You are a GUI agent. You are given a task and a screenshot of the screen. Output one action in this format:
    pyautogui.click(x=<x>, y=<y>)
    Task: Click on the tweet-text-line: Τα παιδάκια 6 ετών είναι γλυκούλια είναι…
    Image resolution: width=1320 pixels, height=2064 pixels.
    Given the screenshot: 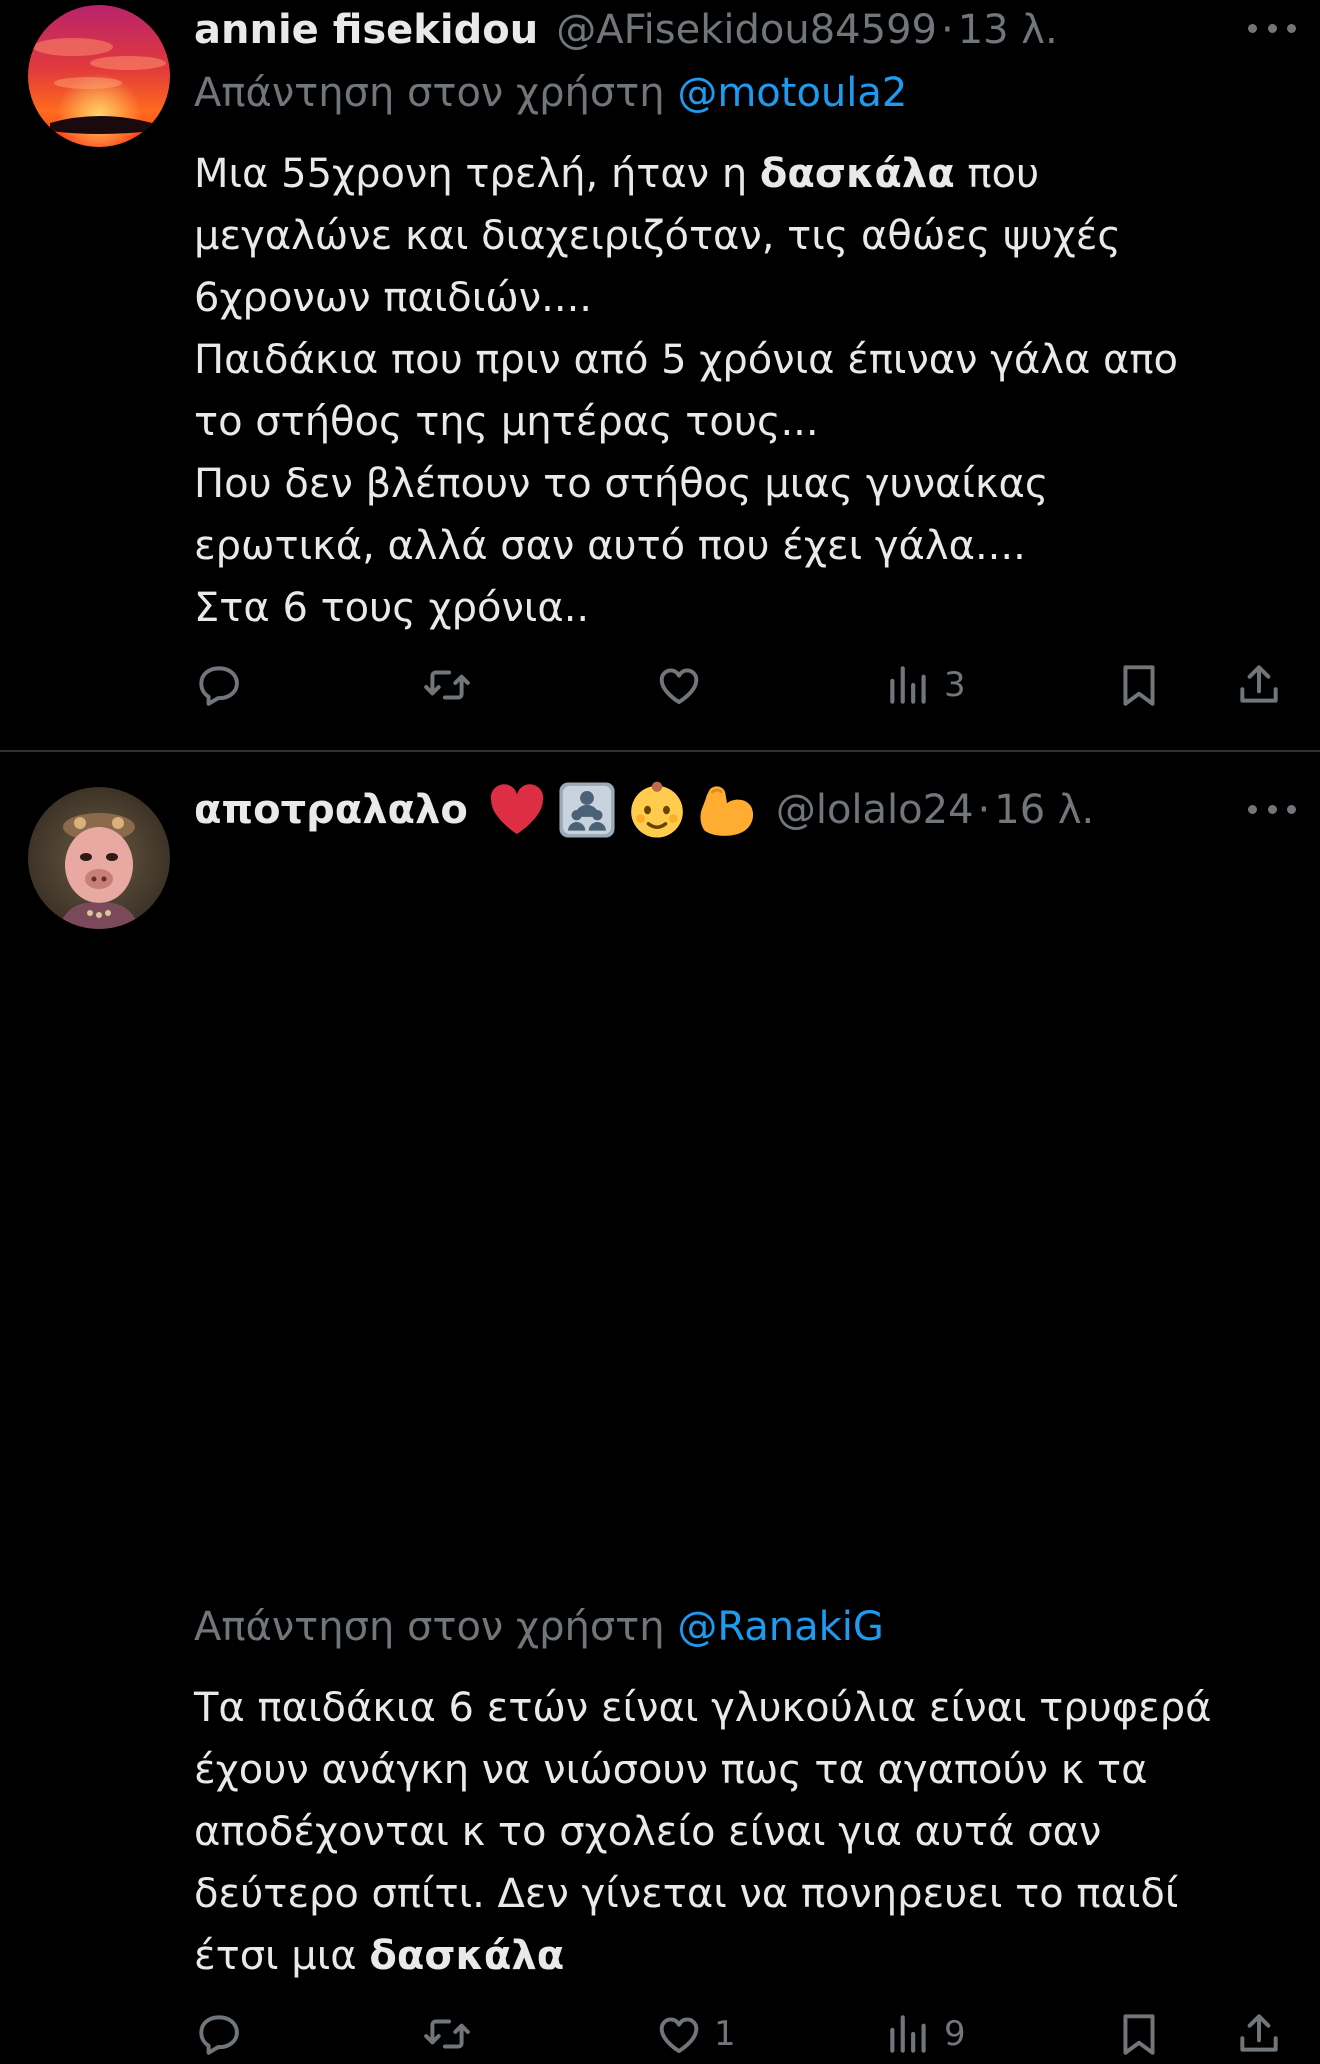 What is the action you would take?
    pyautogui.click(x=703, y=1708)
    